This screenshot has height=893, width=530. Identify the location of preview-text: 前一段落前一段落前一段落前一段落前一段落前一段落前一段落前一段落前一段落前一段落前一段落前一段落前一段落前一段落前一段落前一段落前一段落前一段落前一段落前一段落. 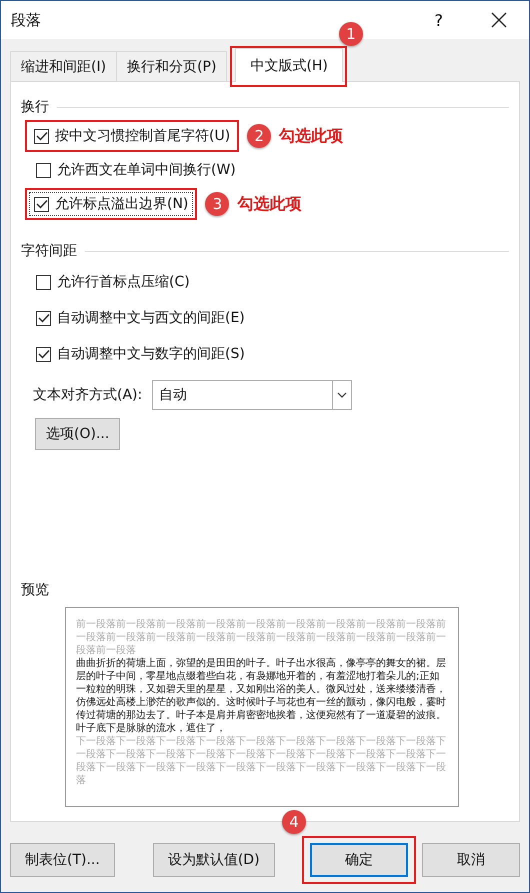
(261, 637).